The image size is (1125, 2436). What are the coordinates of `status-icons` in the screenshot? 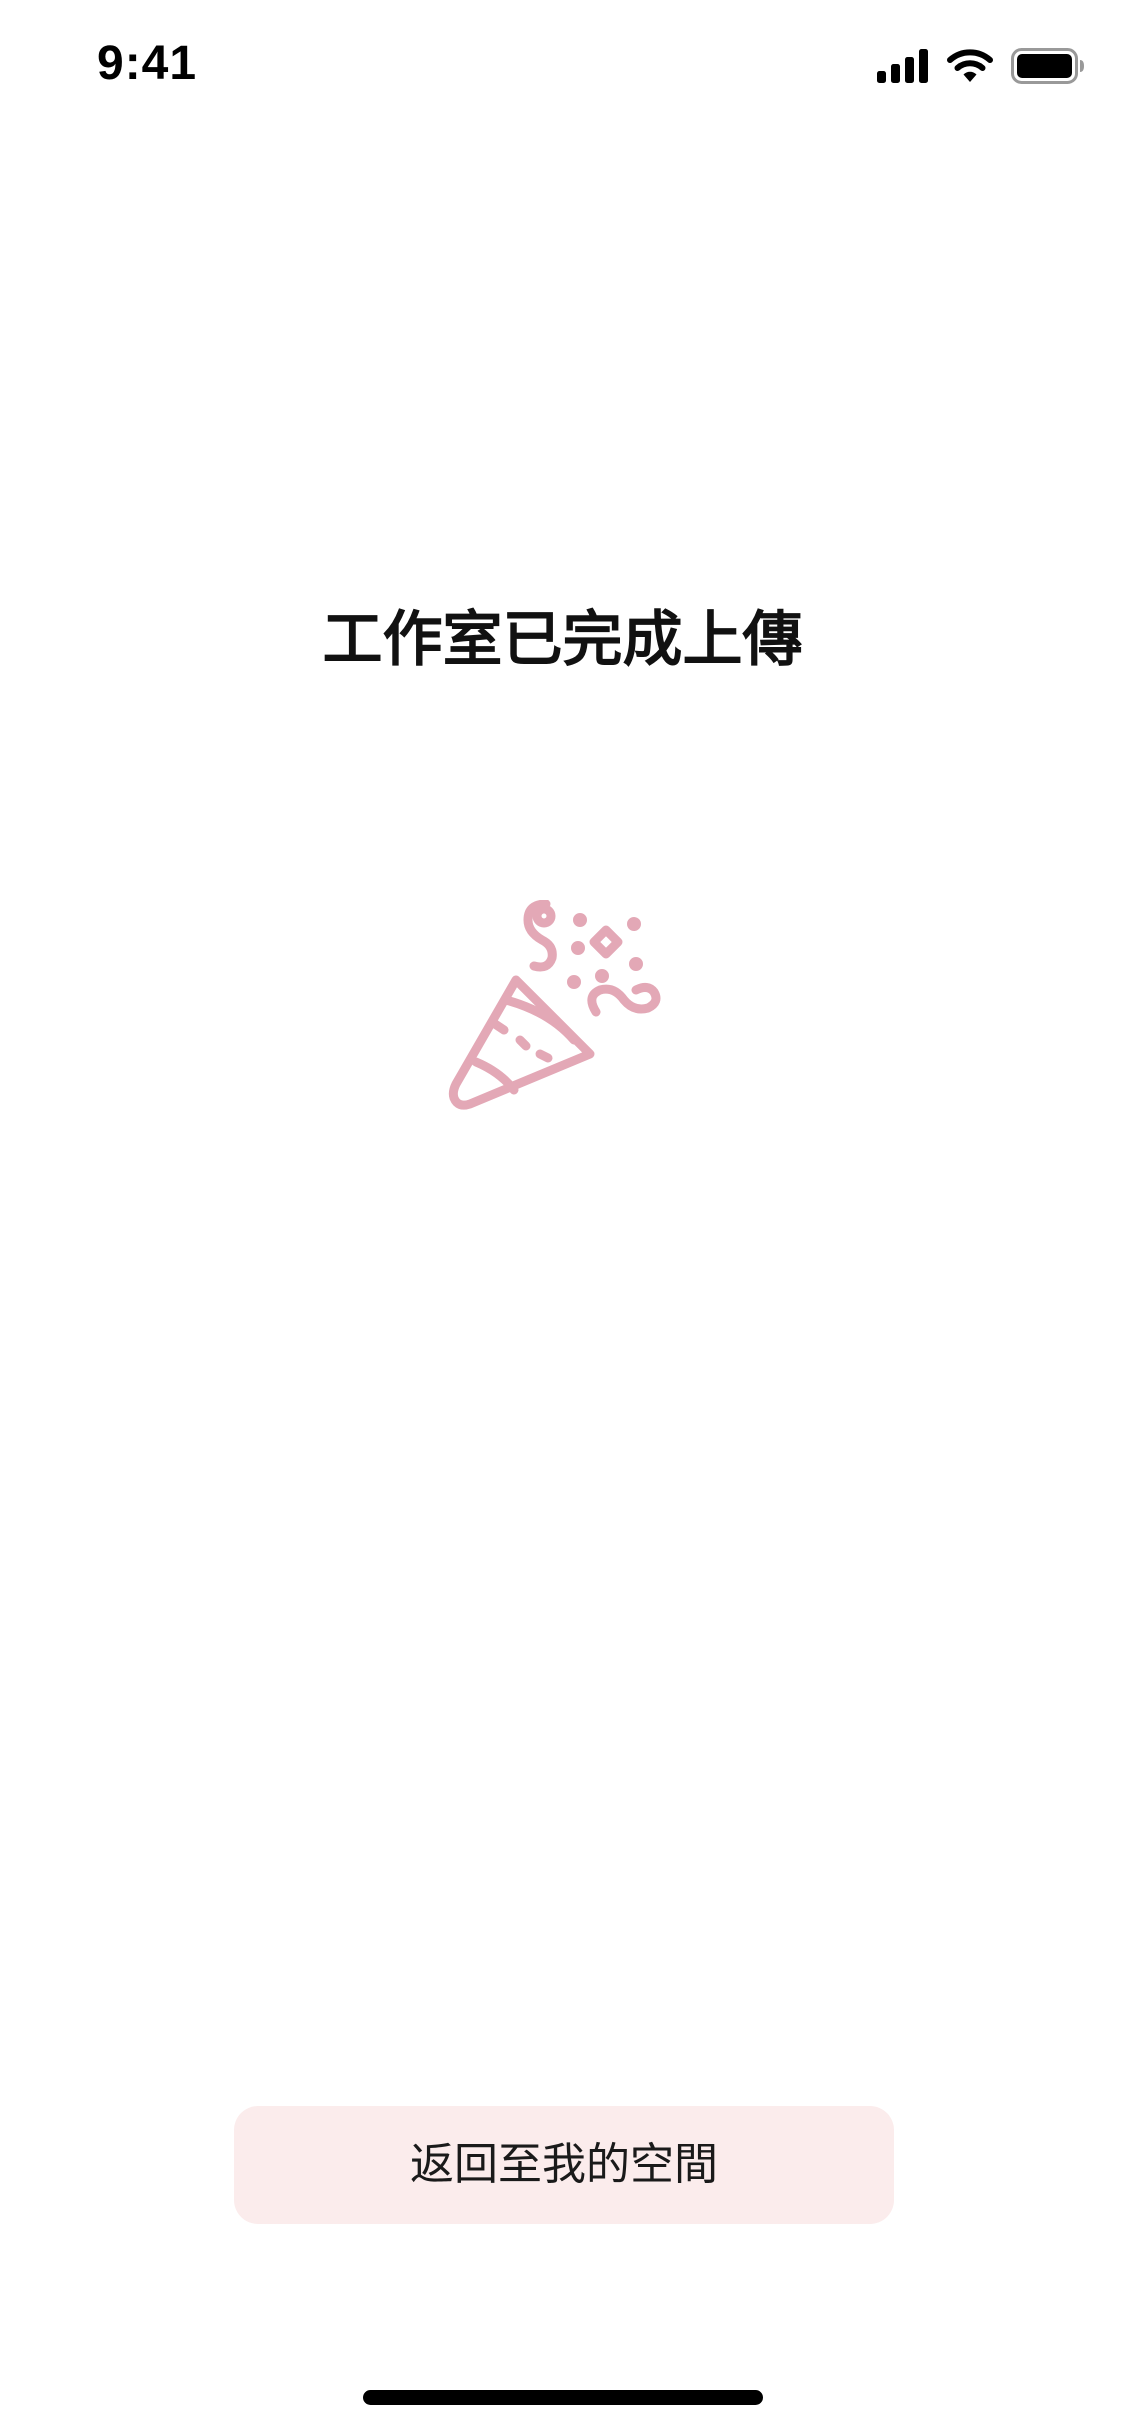 It's located at (981, 66).